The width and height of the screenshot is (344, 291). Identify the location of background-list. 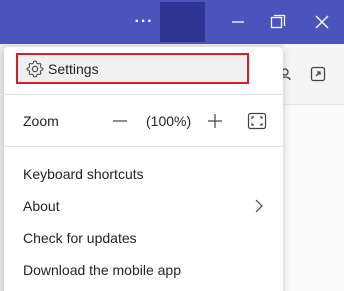
(313, 197).